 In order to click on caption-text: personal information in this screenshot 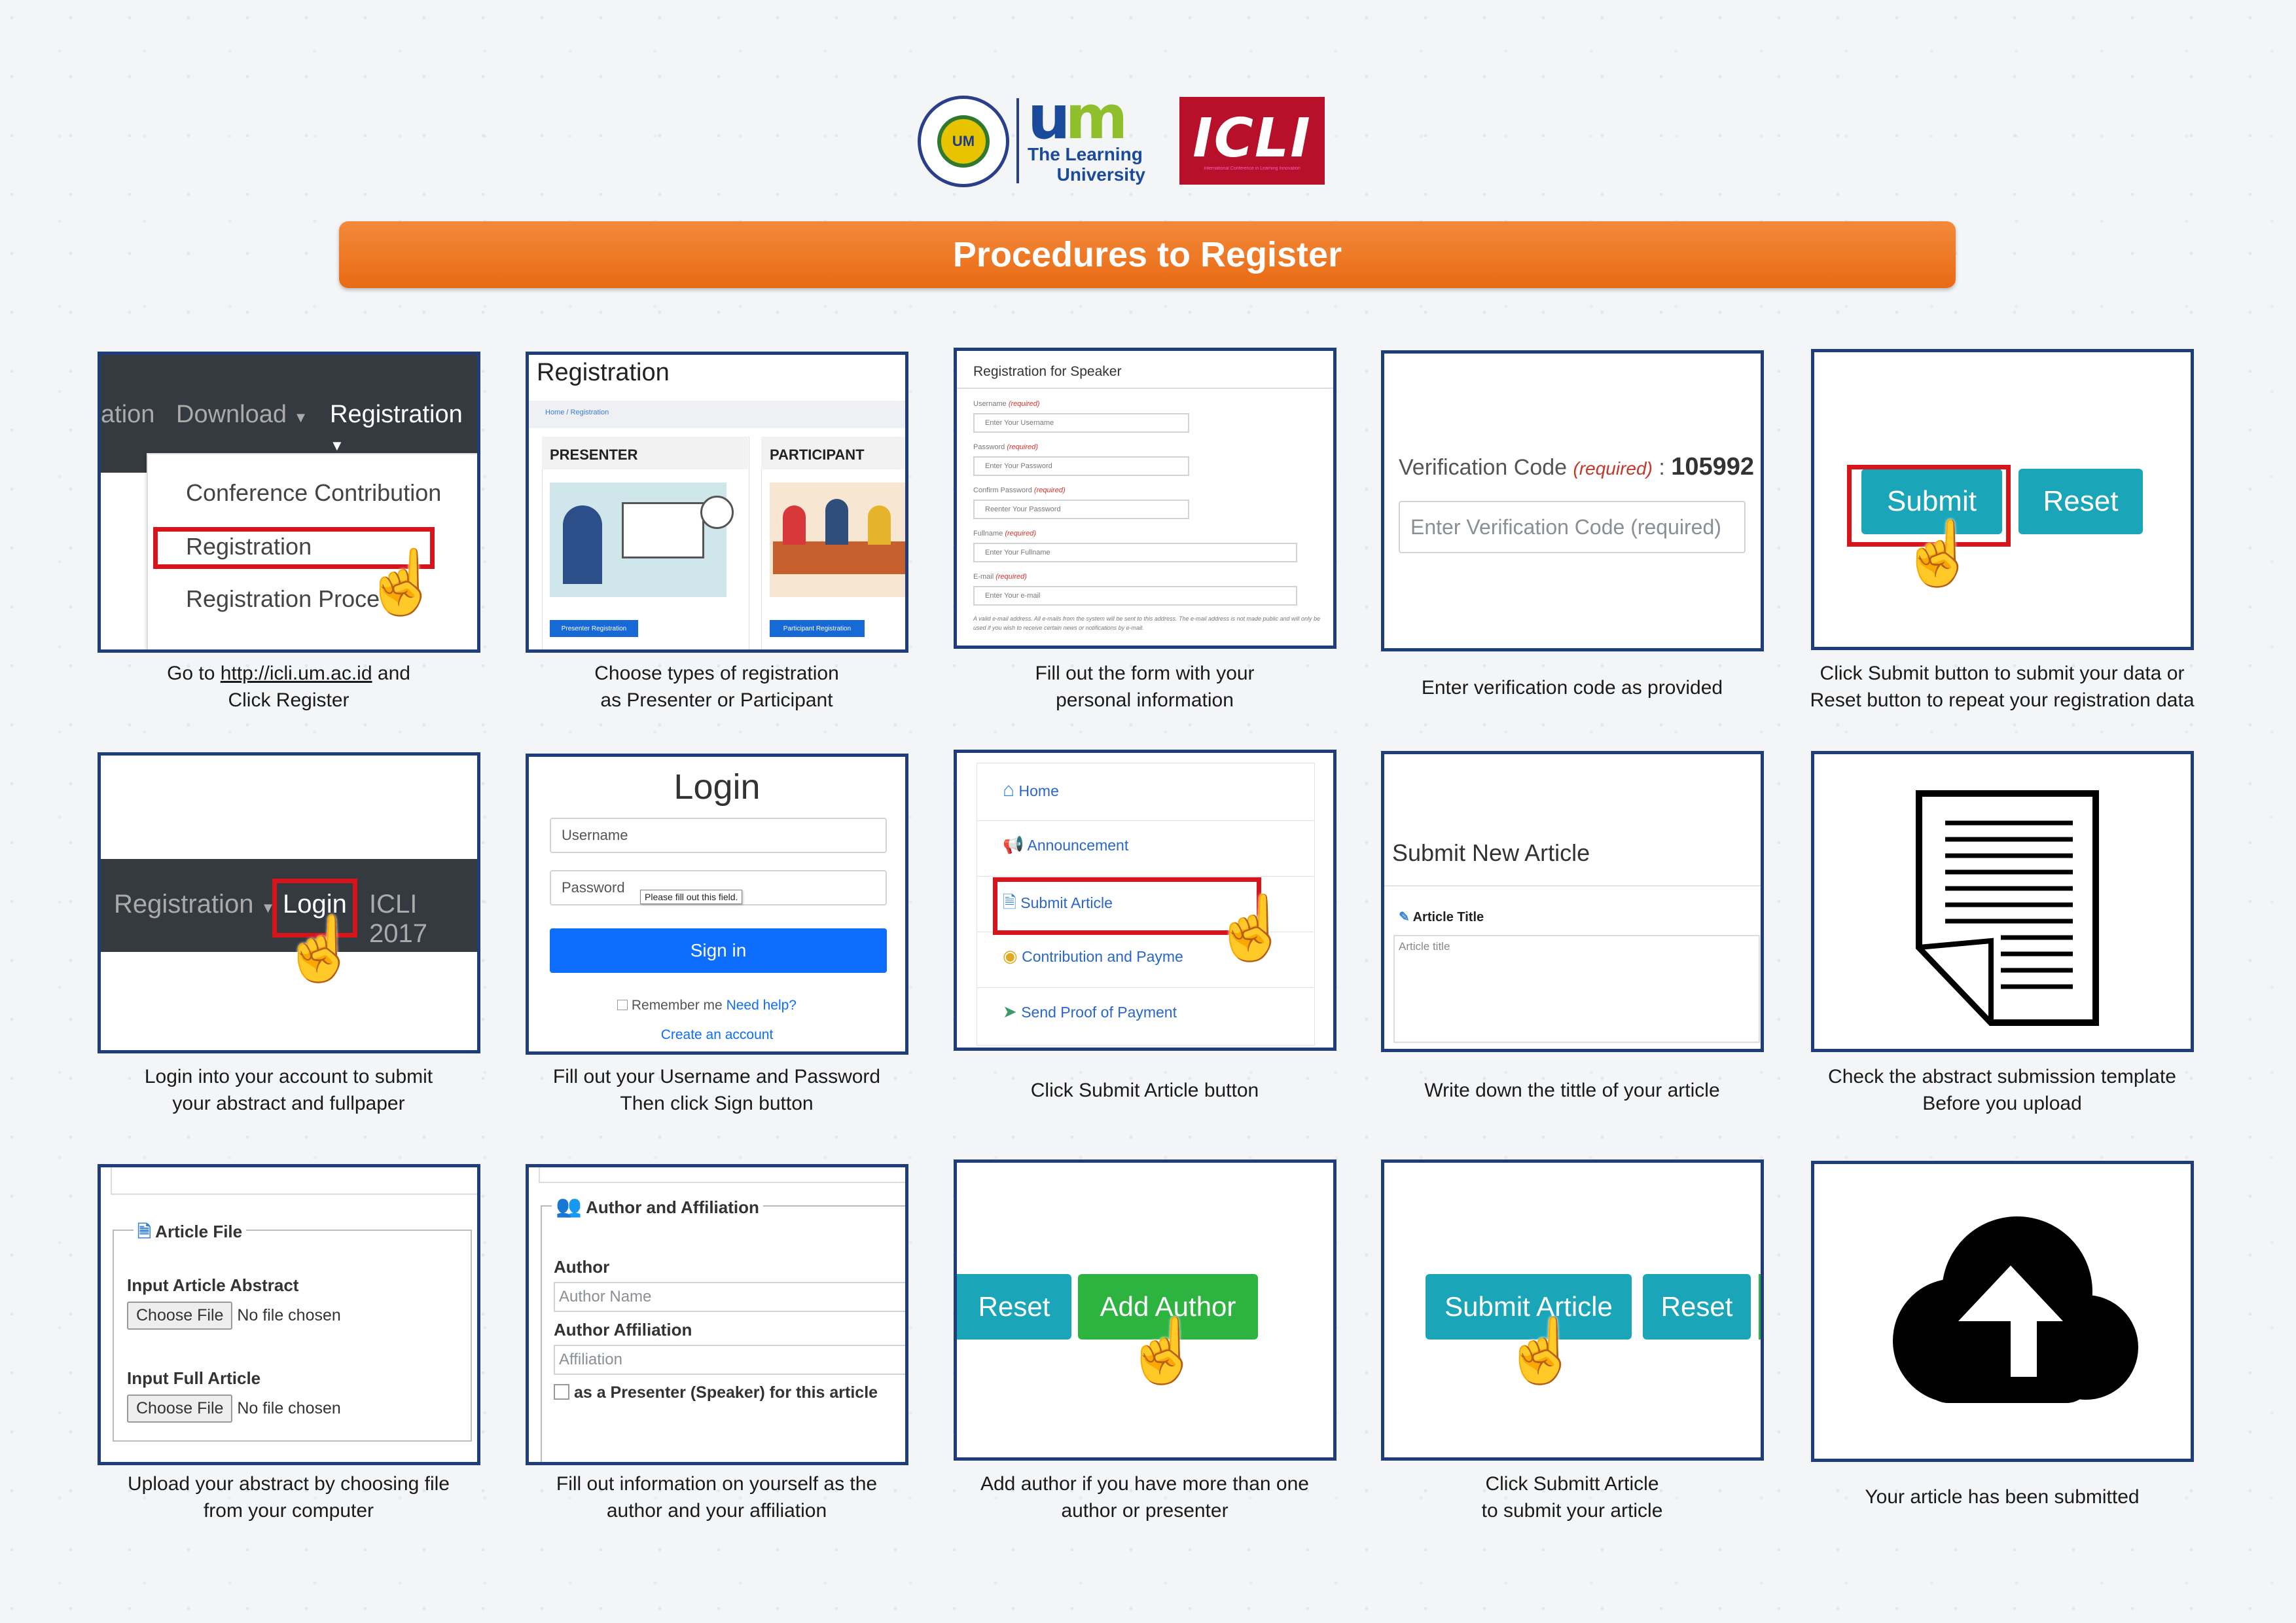, I will do `click(1145, 700)`.